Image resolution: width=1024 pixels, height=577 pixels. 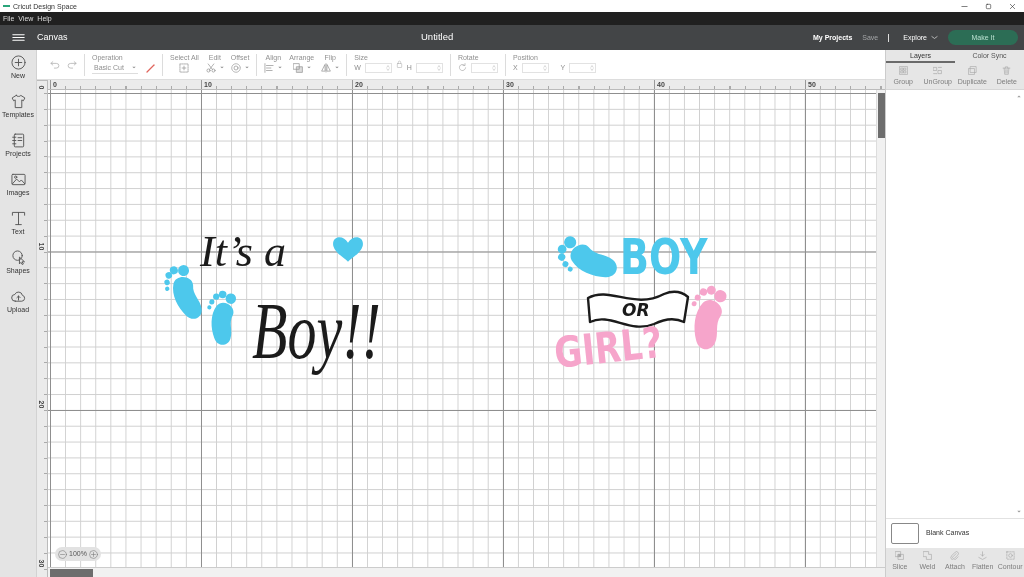 I want to click on menu-icon, so click(x=18, y=37).